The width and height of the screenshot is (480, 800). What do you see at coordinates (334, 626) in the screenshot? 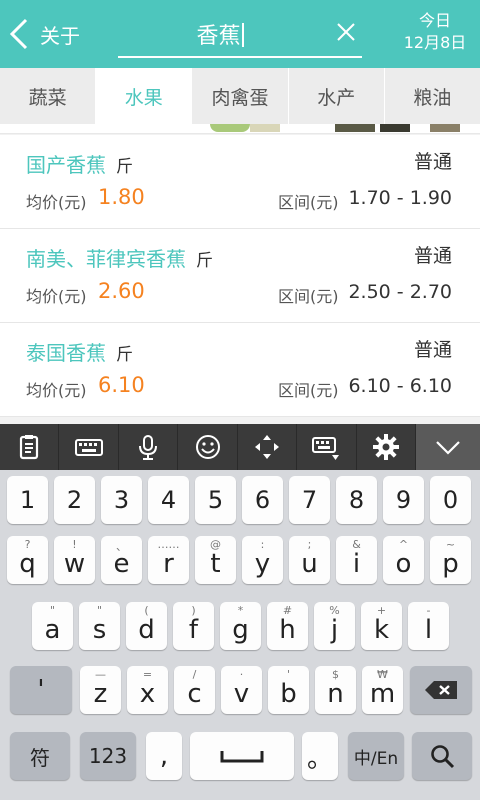
I see `key-j: % j` at bounding box center [334, 626].